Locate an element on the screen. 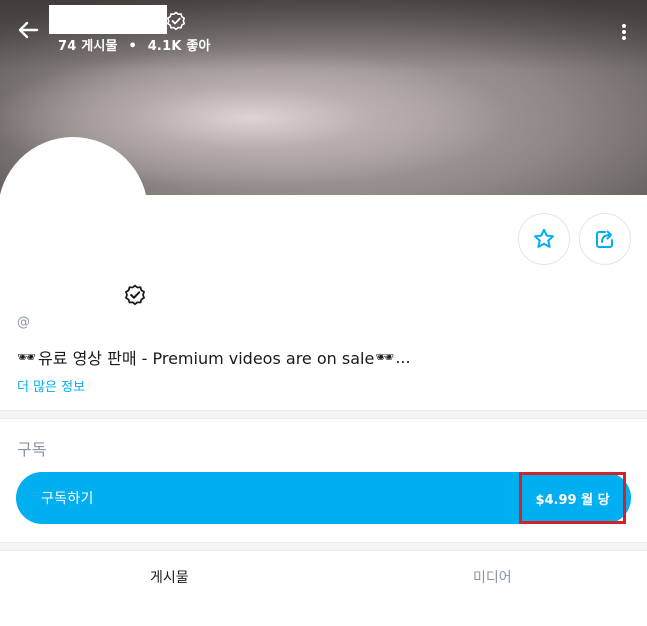  star-icon is located at coordinates (544, 238).